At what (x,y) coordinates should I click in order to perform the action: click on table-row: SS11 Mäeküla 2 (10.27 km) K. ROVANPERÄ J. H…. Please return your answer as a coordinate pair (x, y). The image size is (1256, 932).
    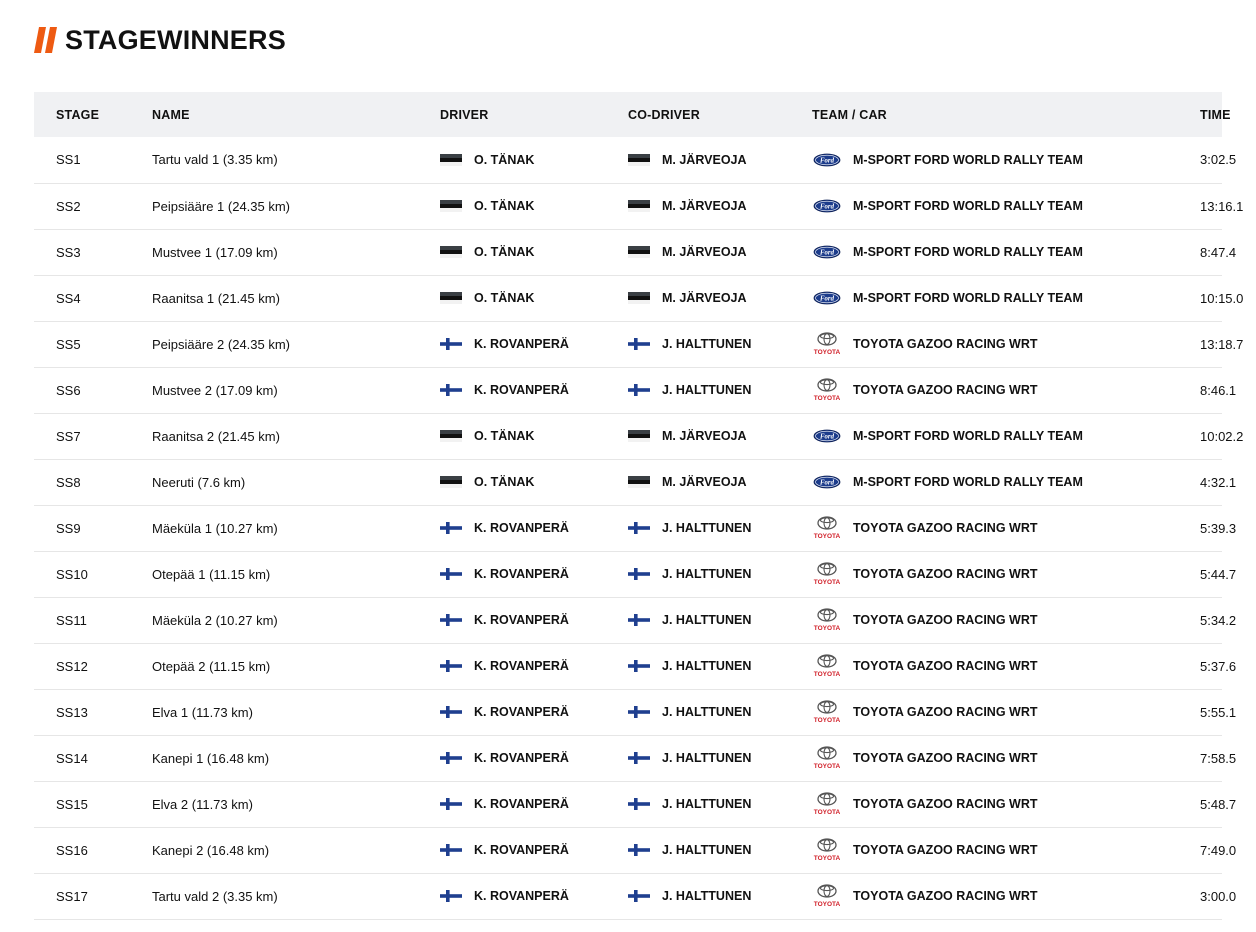
    Looking at the image, I should click on (635, 620).